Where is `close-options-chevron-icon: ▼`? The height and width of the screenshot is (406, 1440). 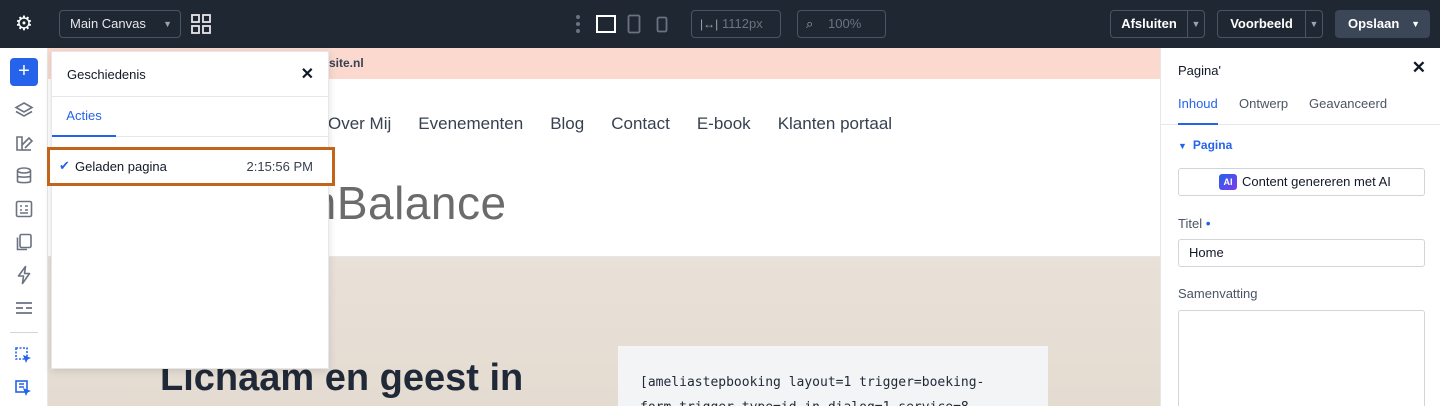
close-options-chevron-icon: ▼ is located at coordinates (1196, 24).